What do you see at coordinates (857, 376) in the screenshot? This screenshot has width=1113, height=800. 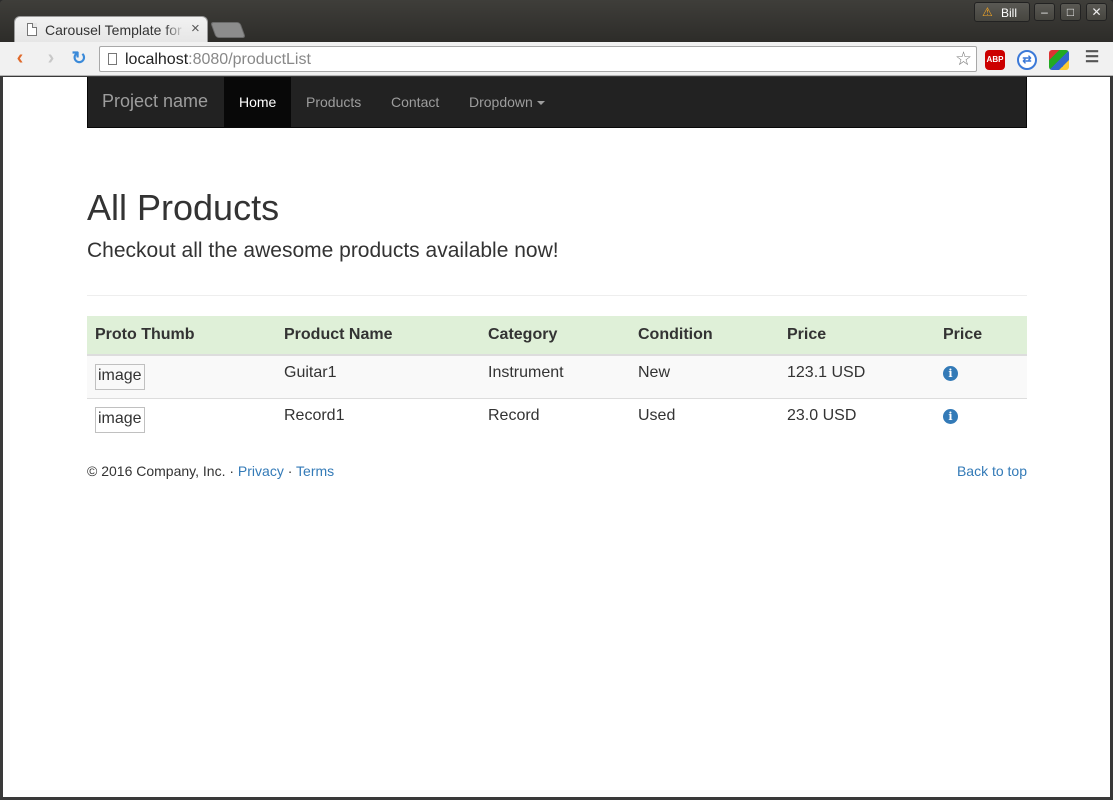 I see `product-price: 123.1 USD` at bounding box center [857, 376].